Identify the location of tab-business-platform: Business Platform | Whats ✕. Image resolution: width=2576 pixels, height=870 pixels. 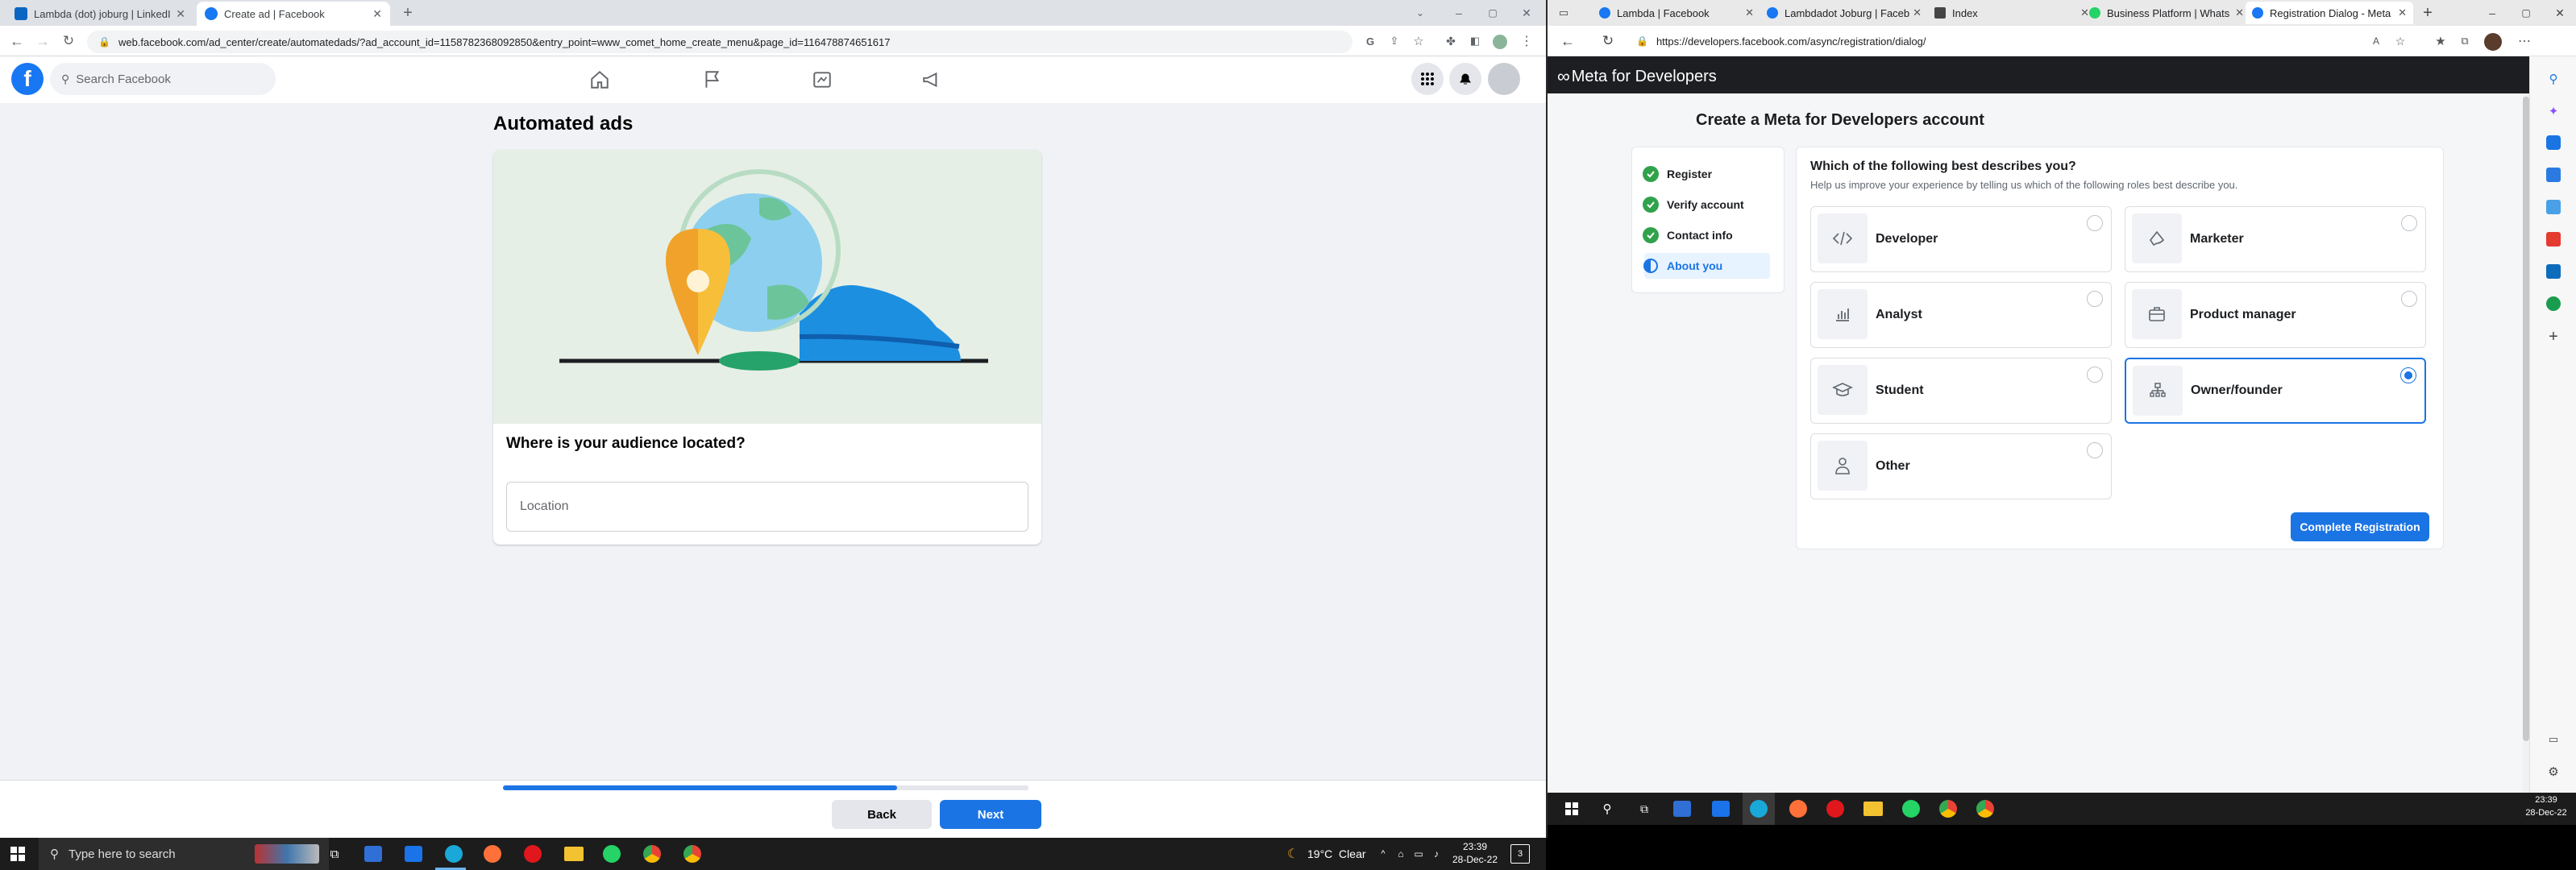
(2166, 13).